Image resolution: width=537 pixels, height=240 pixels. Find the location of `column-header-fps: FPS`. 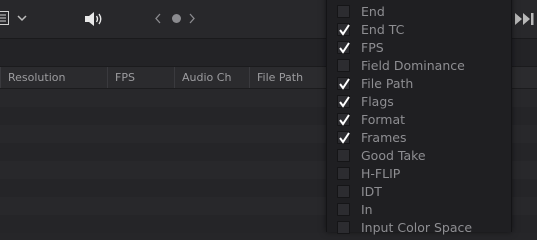

column-header-fps: FPS is located at coordinates (141, 77).